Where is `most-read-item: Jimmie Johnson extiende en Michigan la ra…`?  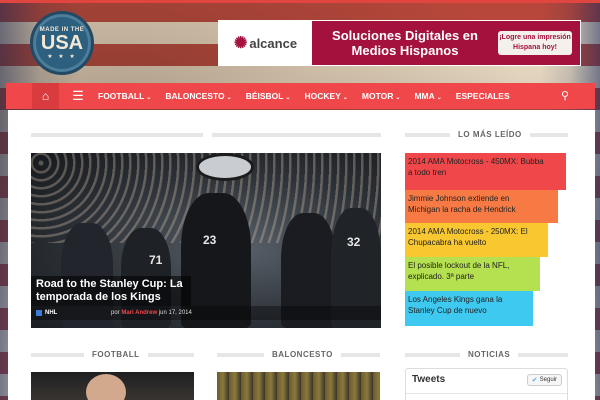
most-read-item: Jimmie Johnson extiende en Michigan la ra… is located at coordinates (481, 206).